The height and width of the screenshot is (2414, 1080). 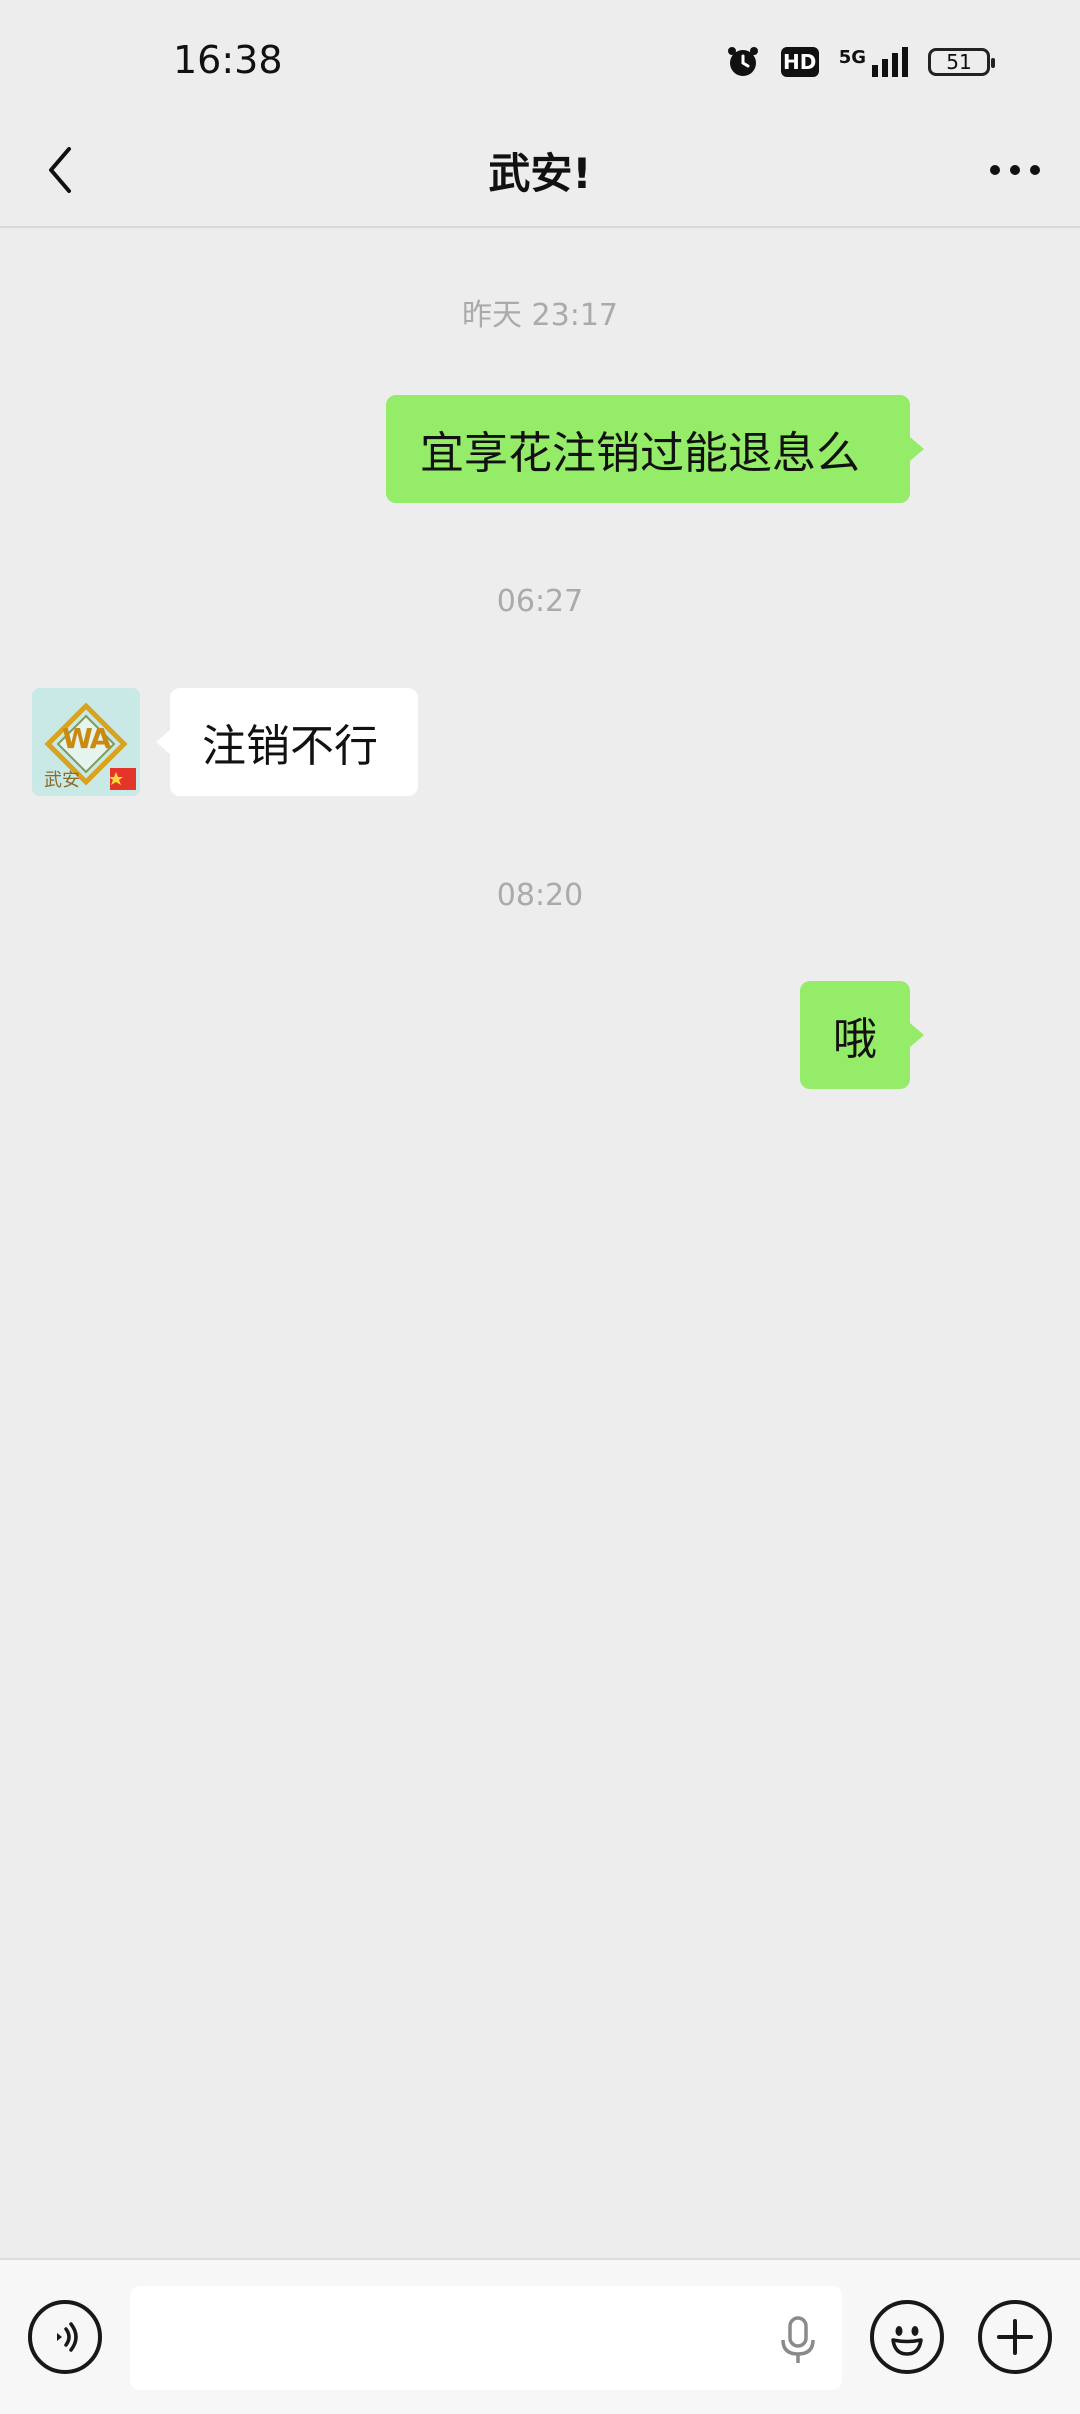 What do you see at coordinates (540, 60) in the screenshot?
I see `status-bar: 16:38 HD 5G 51` at bounding box center [540, 60].